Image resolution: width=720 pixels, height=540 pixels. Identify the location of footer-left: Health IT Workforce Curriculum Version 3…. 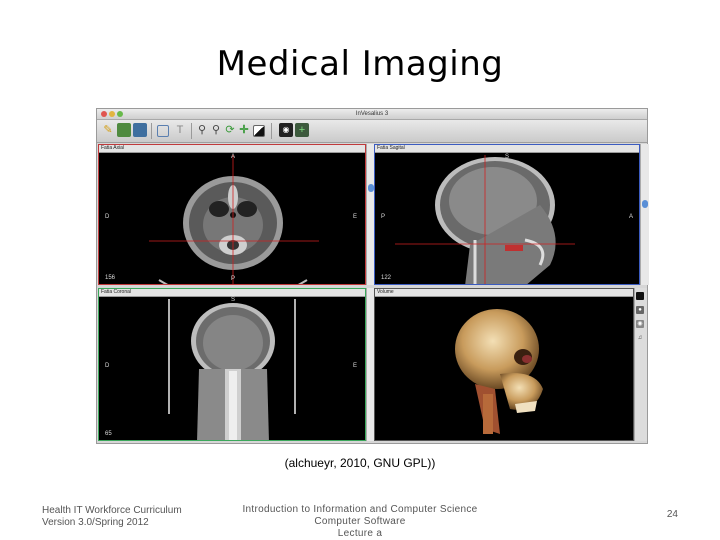
(112, 517).